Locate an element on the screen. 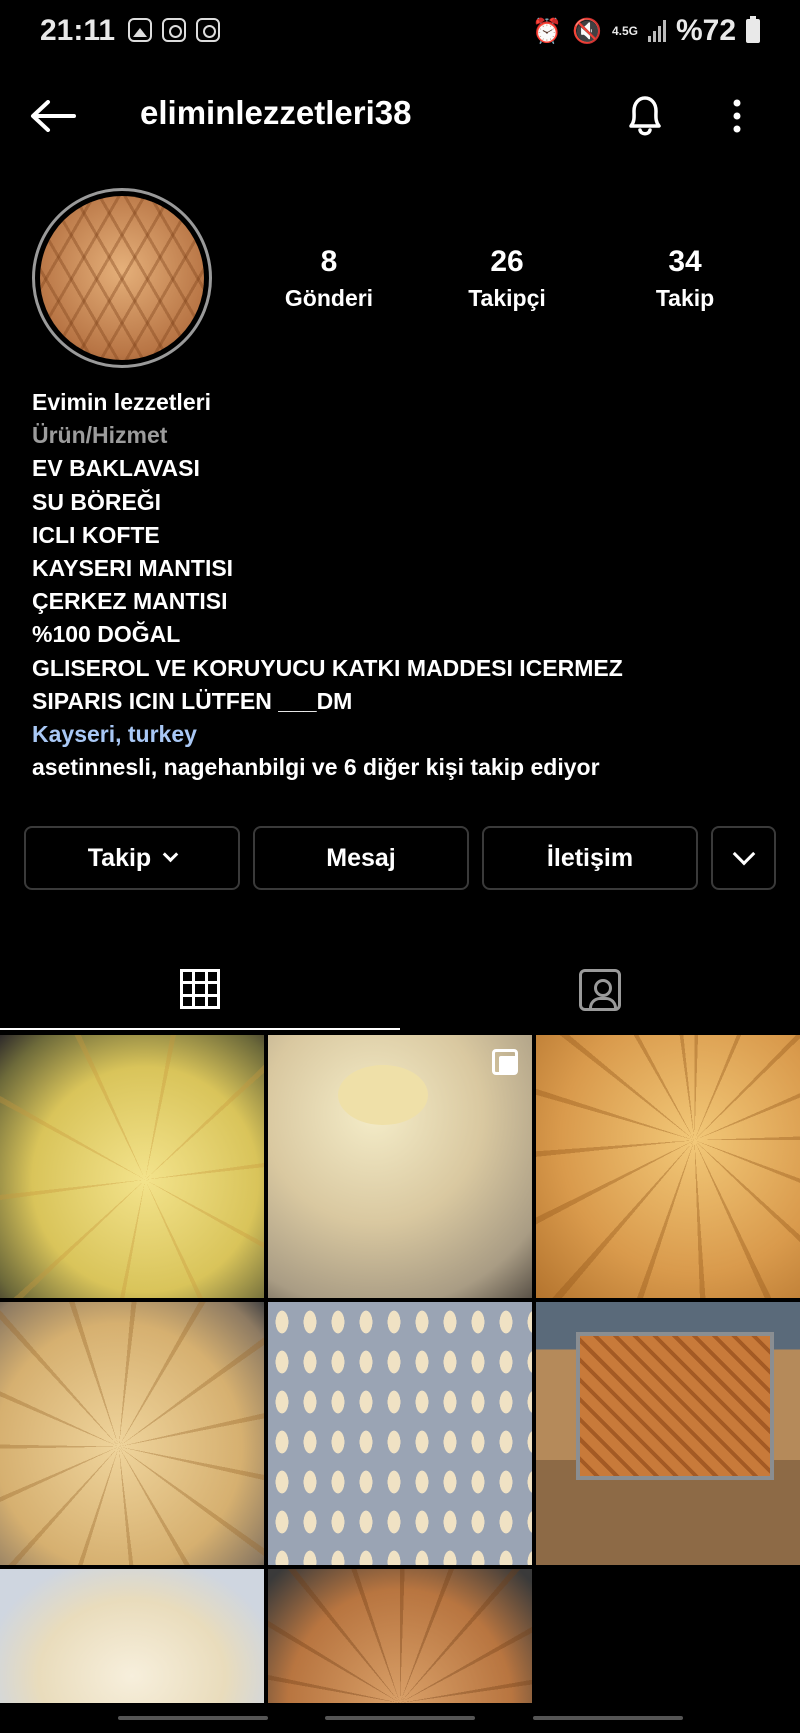  more-vertical-icon is located at coordinates (737, 116).